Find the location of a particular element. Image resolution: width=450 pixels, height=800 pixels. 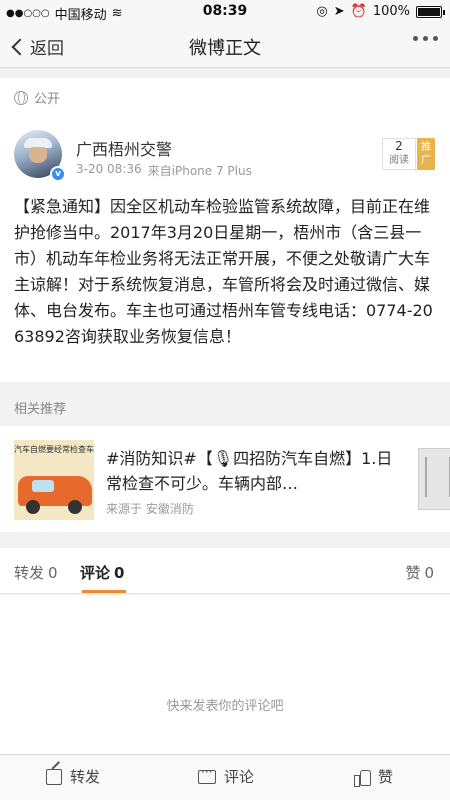

location-icon: ➤ is located at coordinates (339, 11).